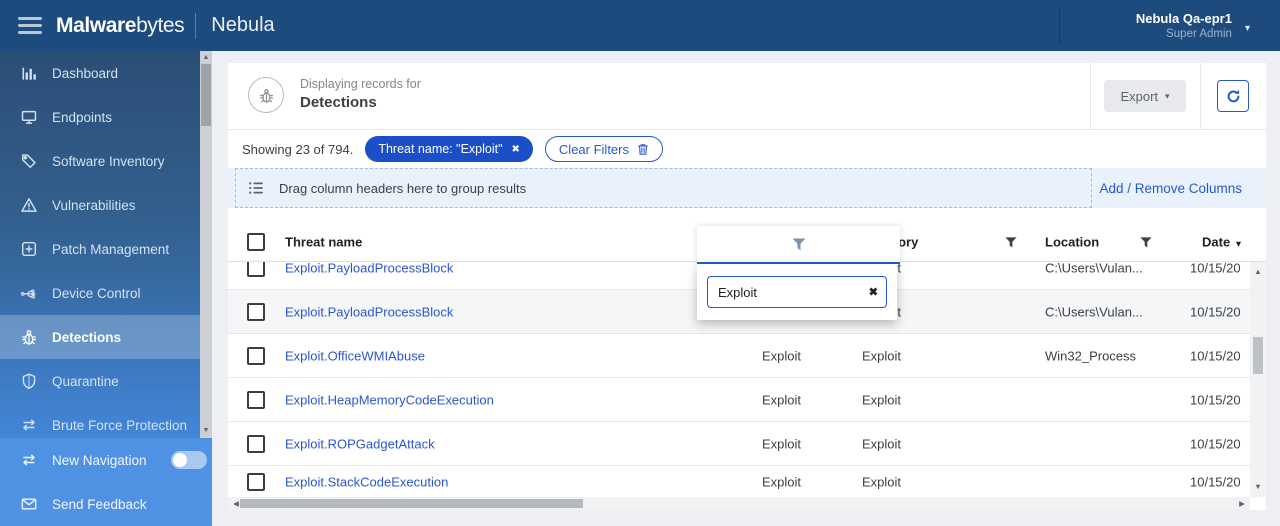 This screenshot has height=526, width=1280. What do you see at coordinates (1059, 25) in the screenshot?
I see `user-divider` at bounding box center [1059, 25].